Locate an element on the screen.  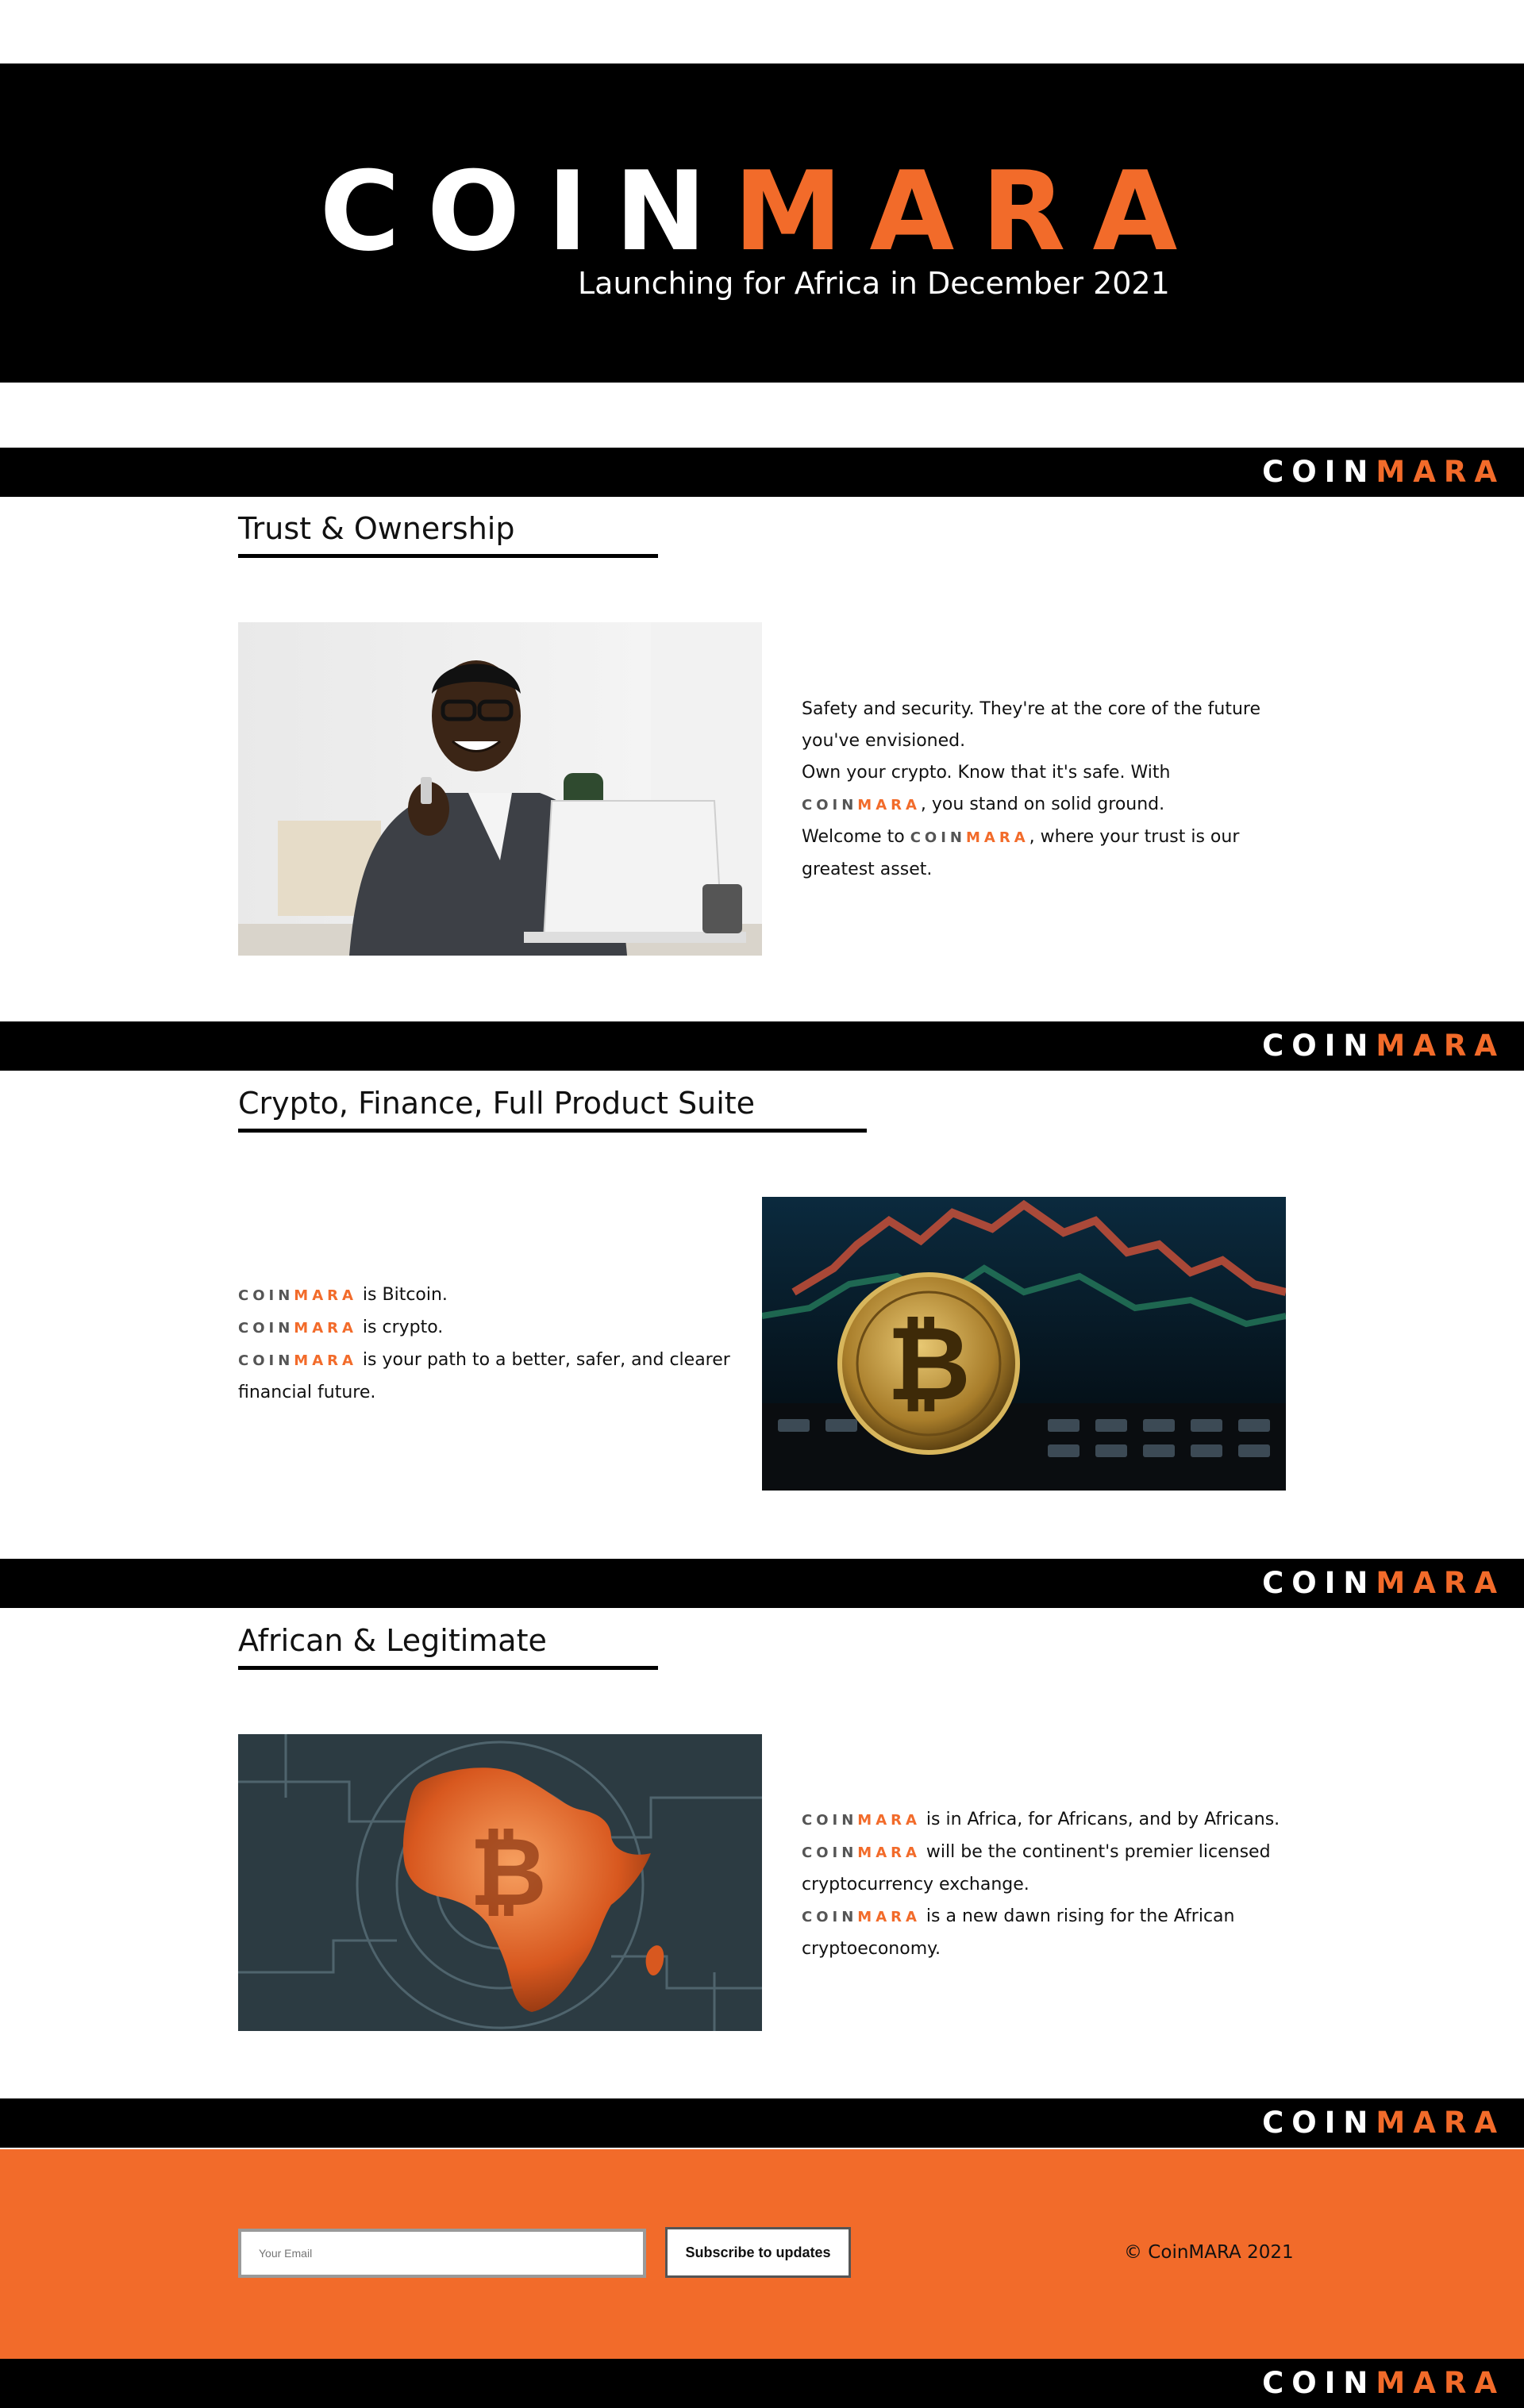
businessman-photo is located at coordinates (500, 789).